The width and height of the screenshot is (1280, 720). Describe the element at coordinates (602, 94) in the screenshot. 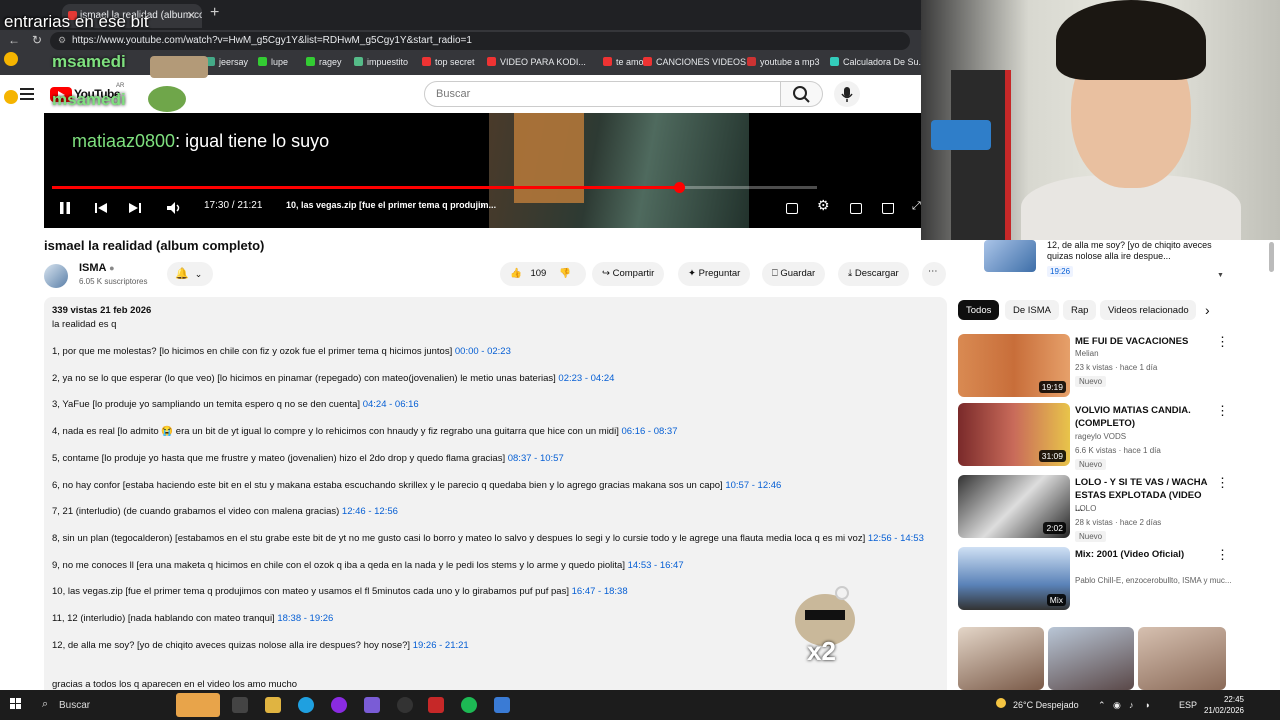

I see `search-input: Buscar` at that location.